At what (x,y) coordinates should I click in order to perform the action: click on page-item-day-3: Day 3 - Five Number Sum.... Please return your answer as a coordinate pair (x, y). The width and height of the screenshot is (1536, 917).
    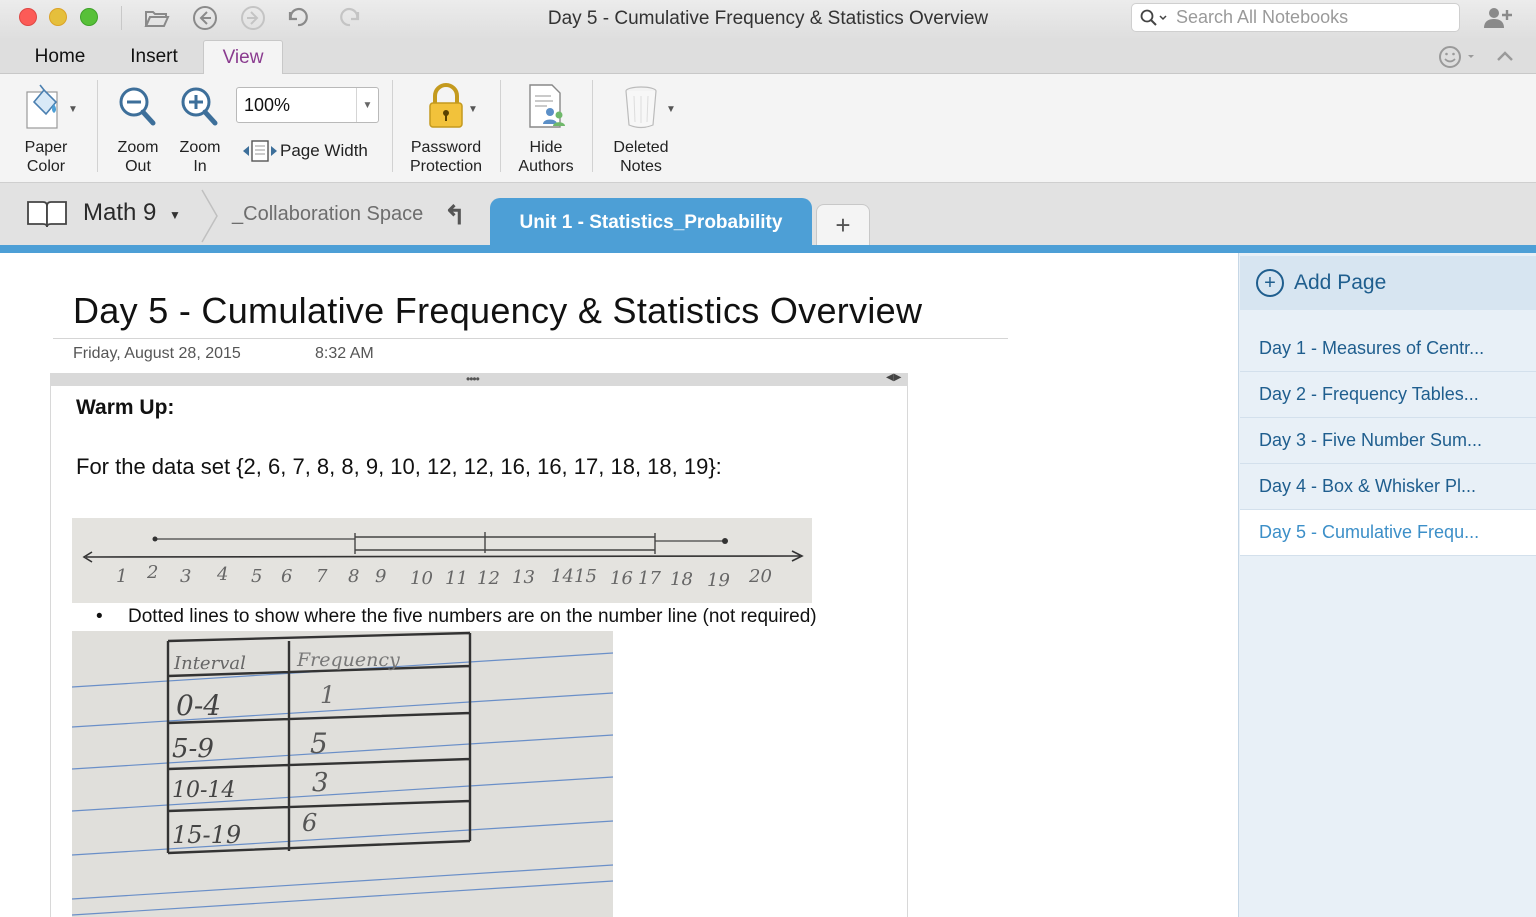
    Looking at the image, I should click on (1388, 441).